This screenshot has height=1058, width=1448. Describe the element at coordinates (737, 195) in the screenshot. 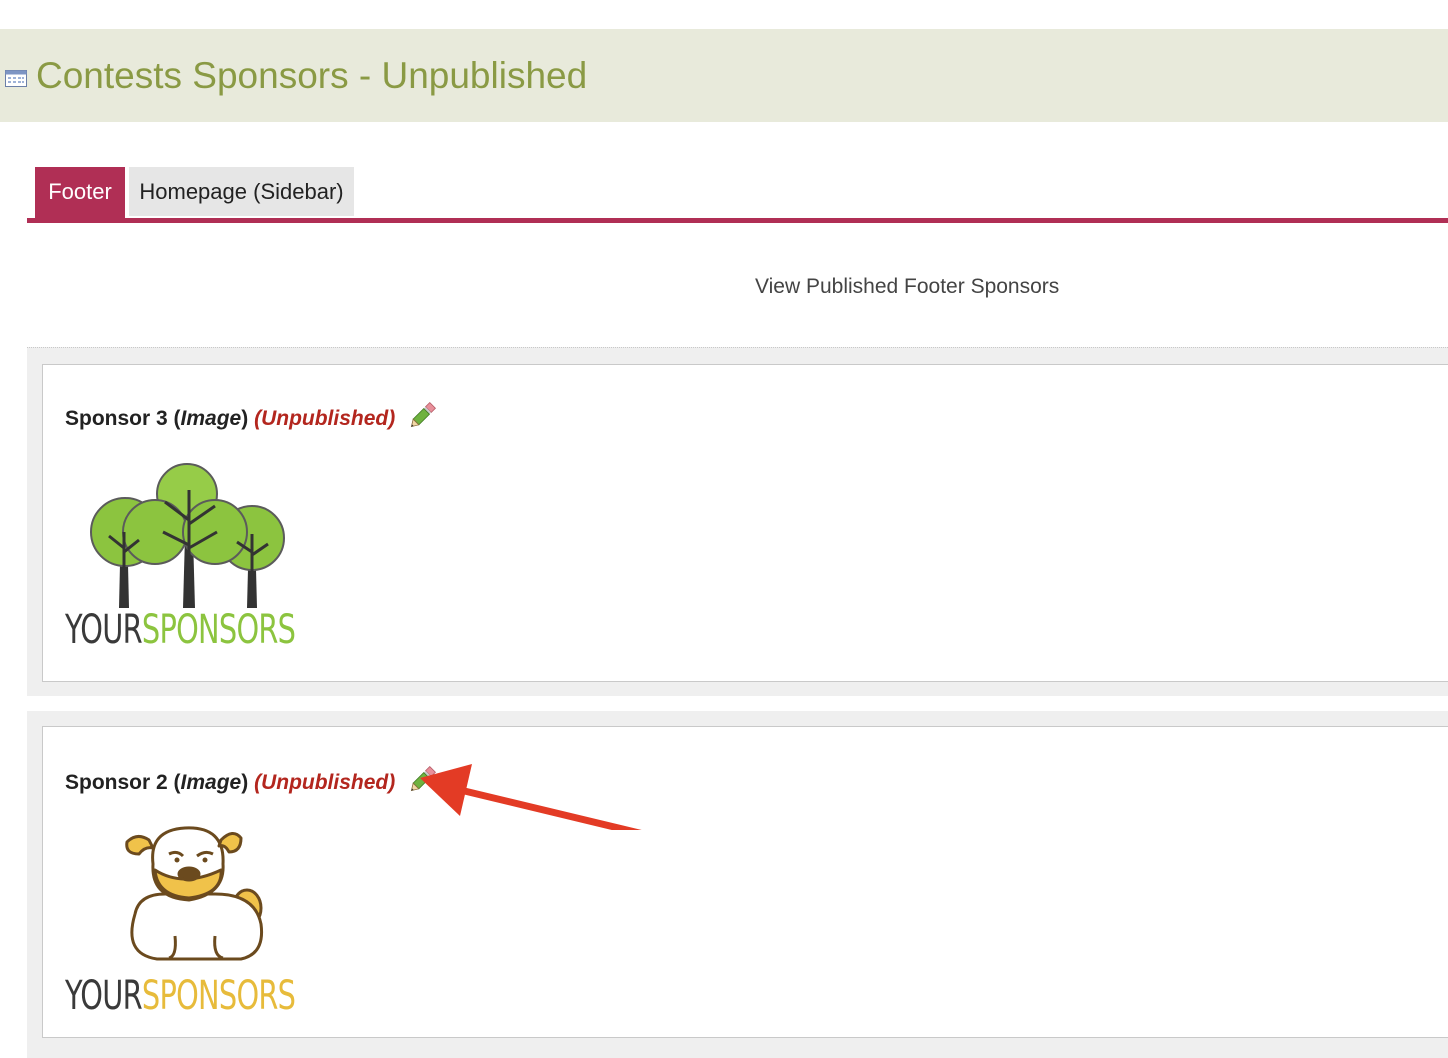

I see `tab-bar: Footer Homepage (Sidebar)` at that location.